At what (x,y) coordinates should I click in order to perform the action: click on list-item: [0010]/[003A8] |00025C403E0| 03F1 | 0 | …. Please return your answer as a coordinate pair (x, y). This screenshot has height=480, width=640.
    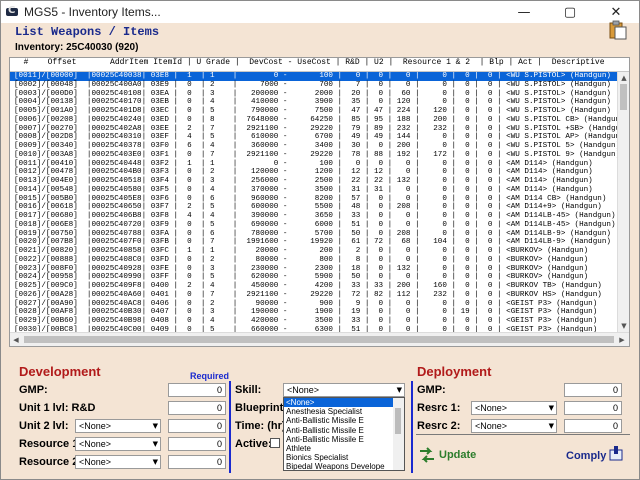
    Looking at the image, I should click on (319, 155).